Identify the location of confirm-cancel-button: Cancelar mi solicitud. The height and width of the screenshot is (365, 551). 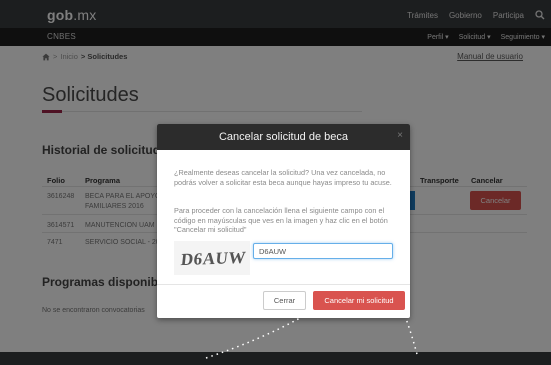
(359, 300).